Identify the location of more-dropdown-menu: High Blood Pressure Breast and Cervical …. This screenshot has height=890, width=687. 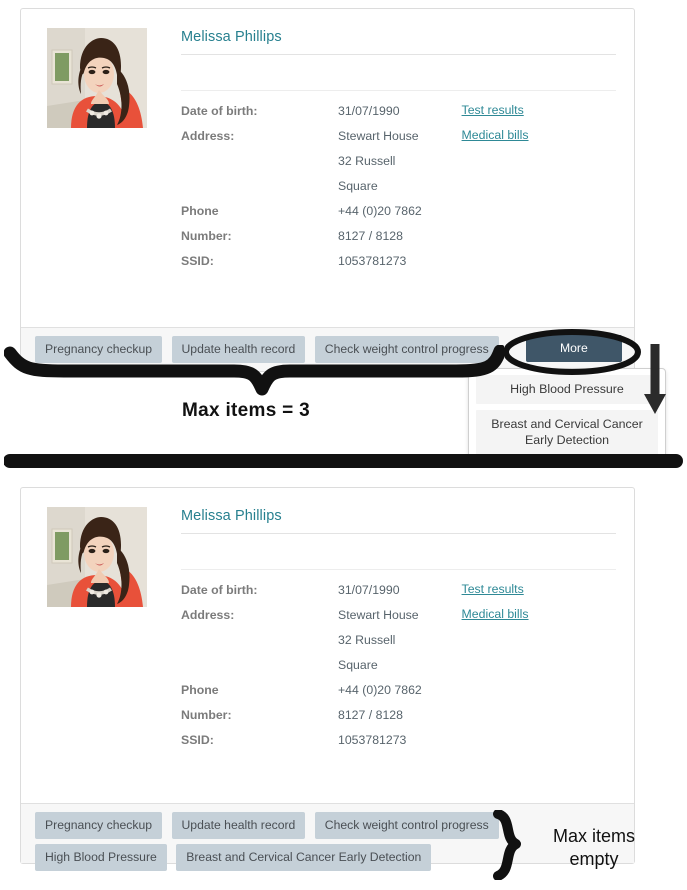
(567, 415).